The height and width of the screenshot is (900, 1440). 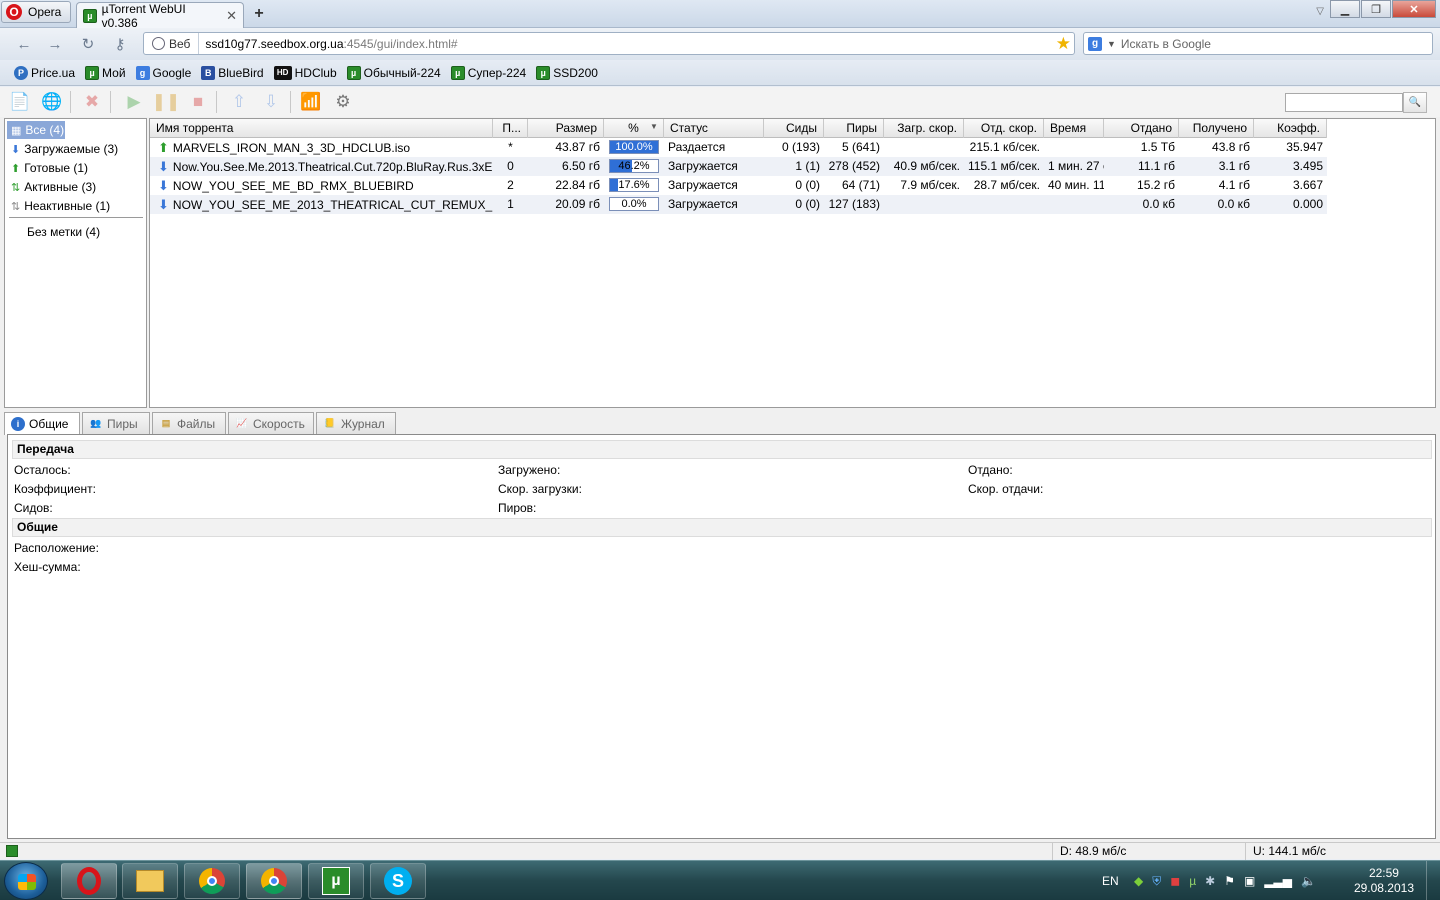 What do you see at coordinates (393, 72) in the screenshot?
I see `bookmark-item: µ Обычный-224` at bounding box center [393, 72].